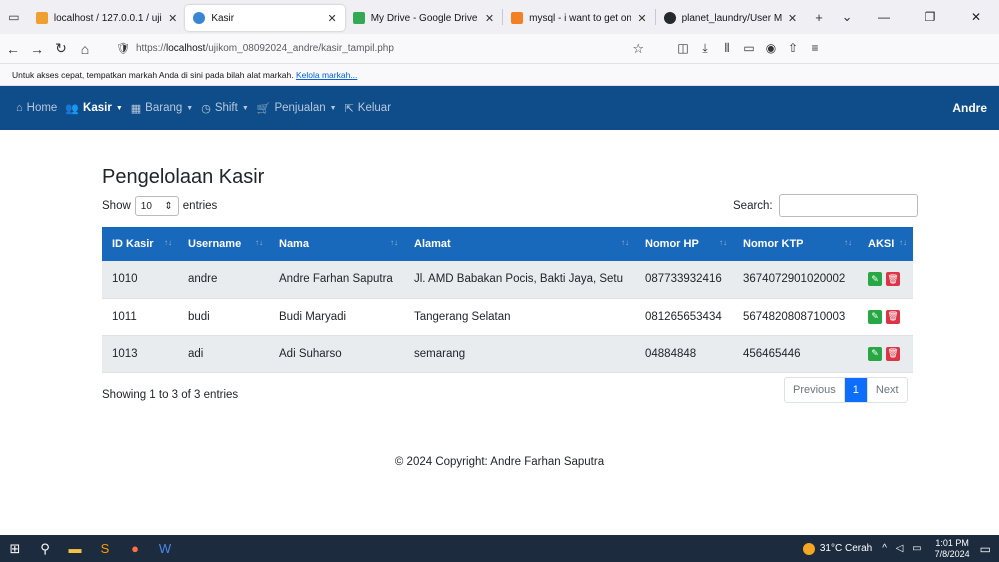  What do you see at coordinates (15, 549) in the screenshot?
I see `windows-start-icon: ⊞` at bounding box center [15, 549].